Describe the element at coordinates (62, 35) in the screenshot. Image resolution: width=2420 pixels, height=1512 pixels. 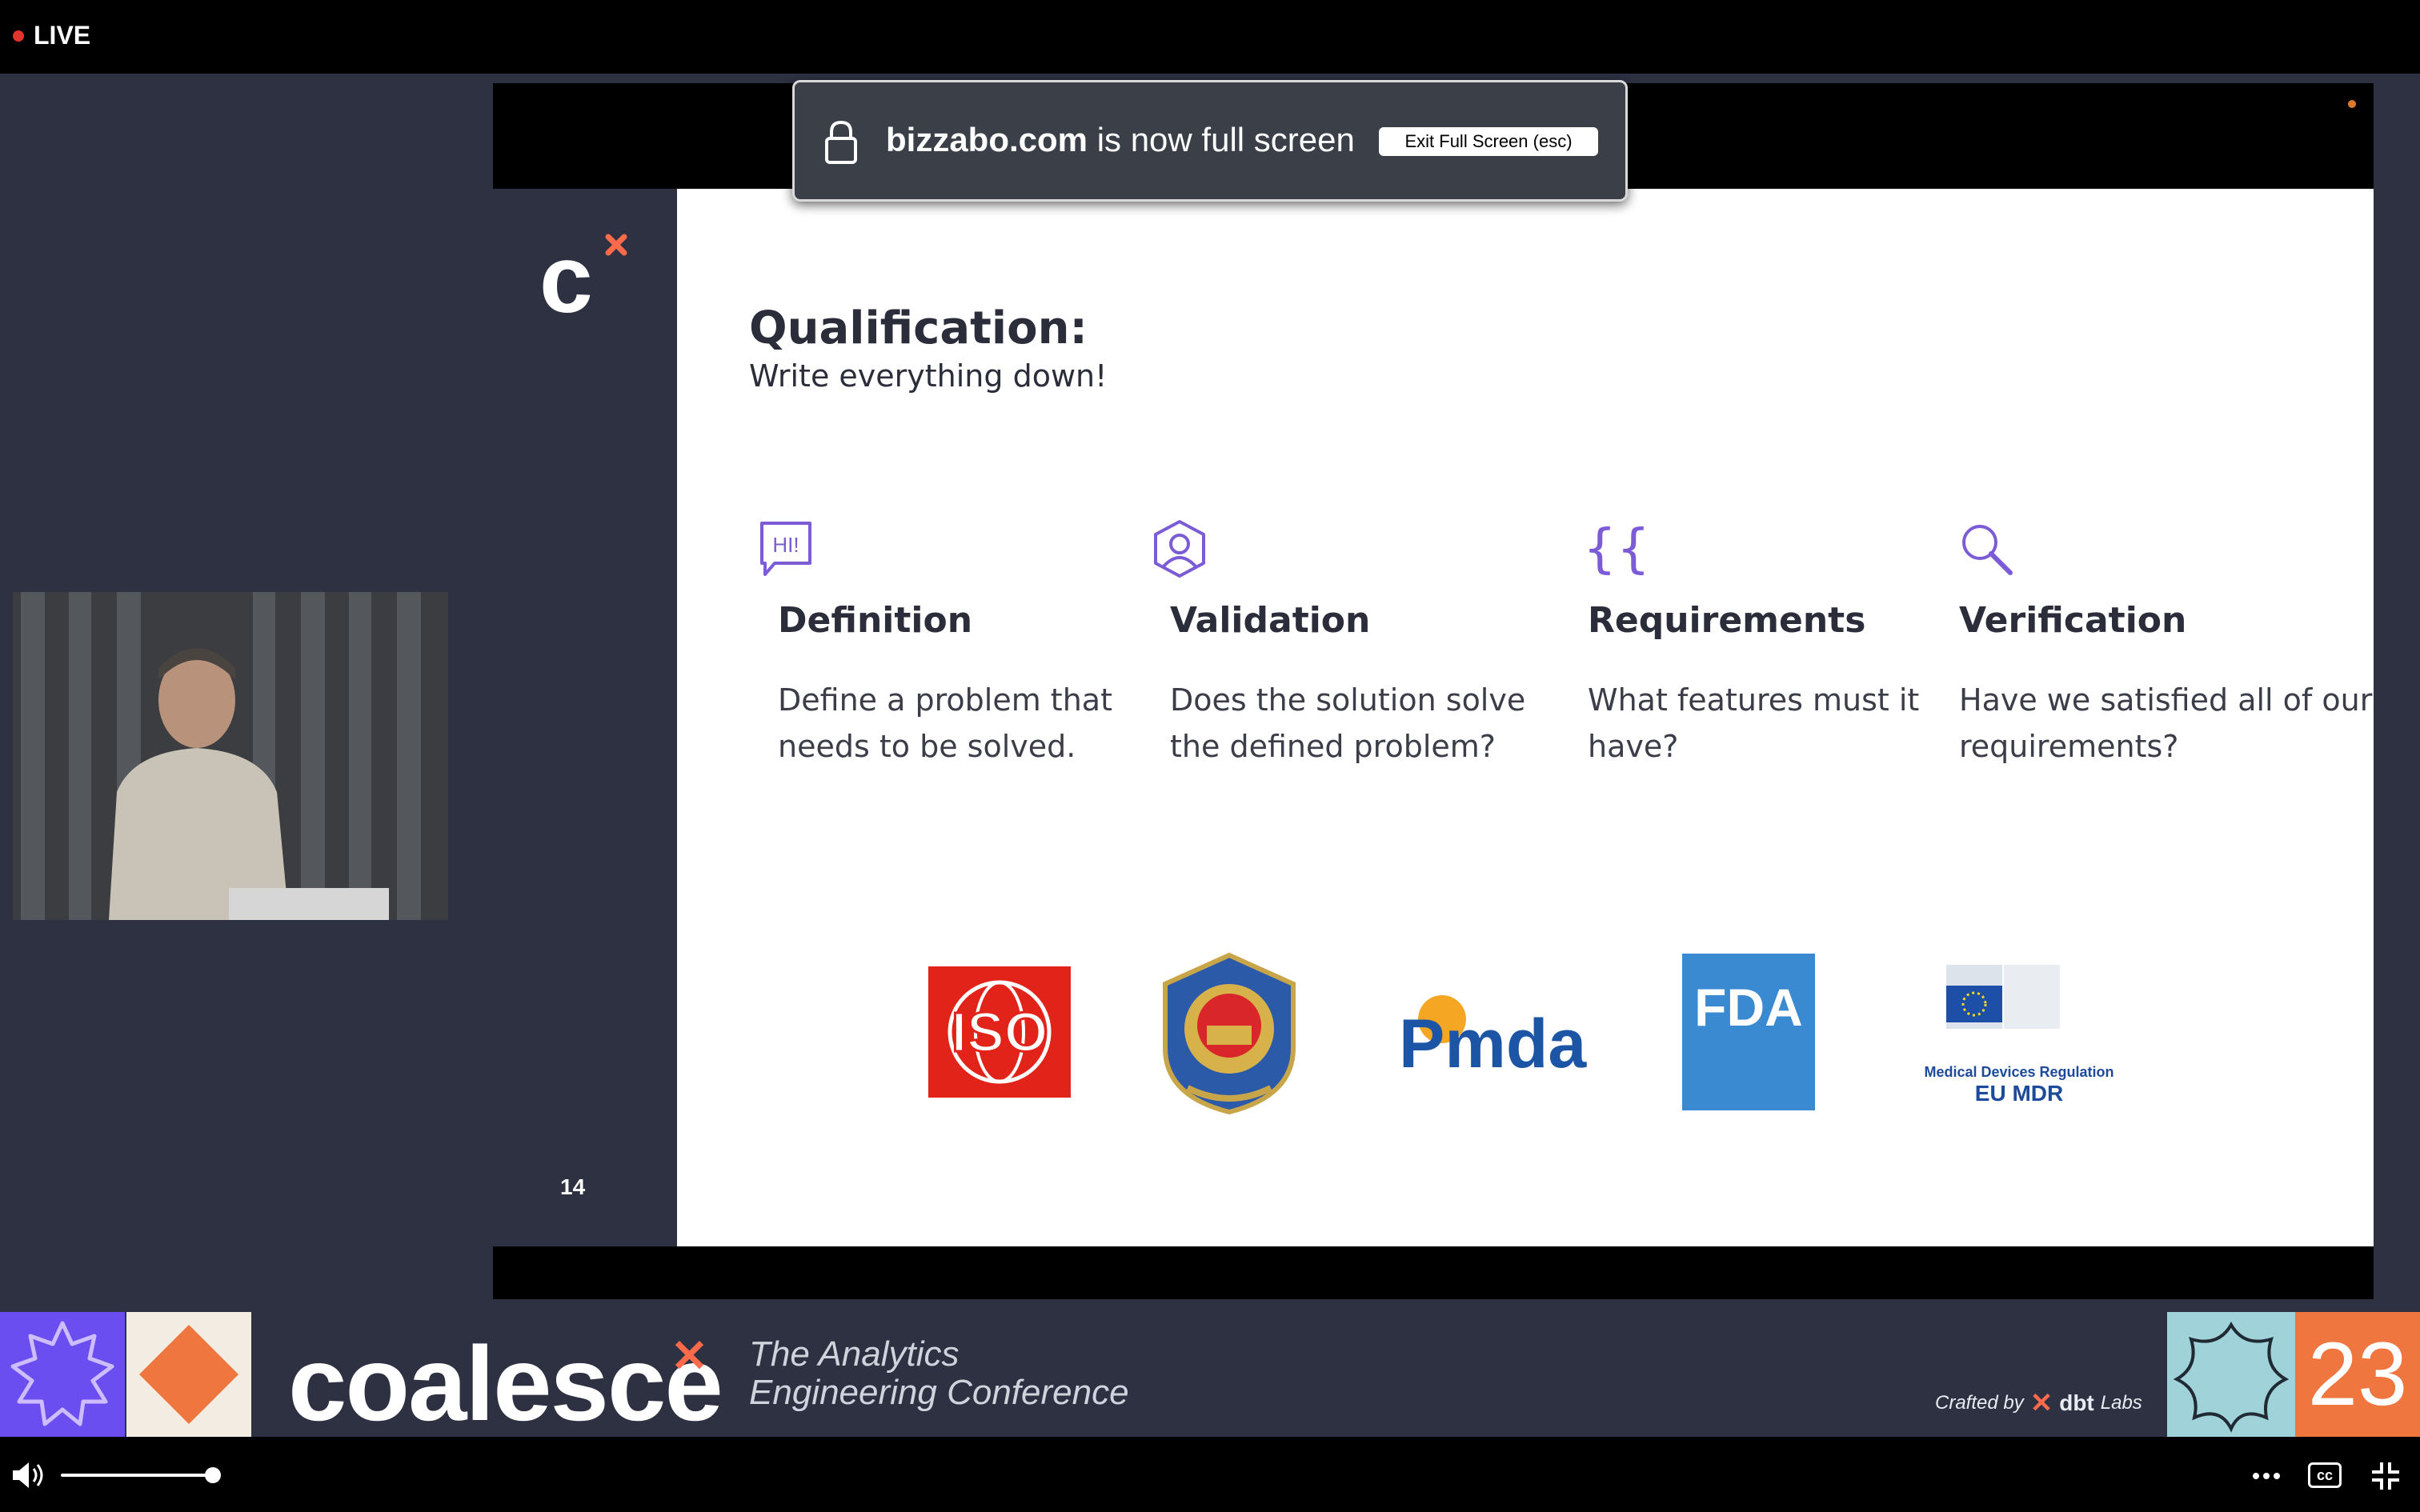
I see `live-label: LIVE` at that location.